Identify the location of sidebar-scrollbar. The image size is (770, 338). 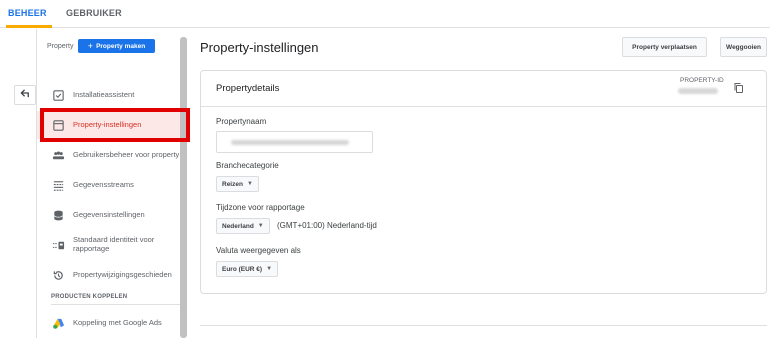
(183, 187).